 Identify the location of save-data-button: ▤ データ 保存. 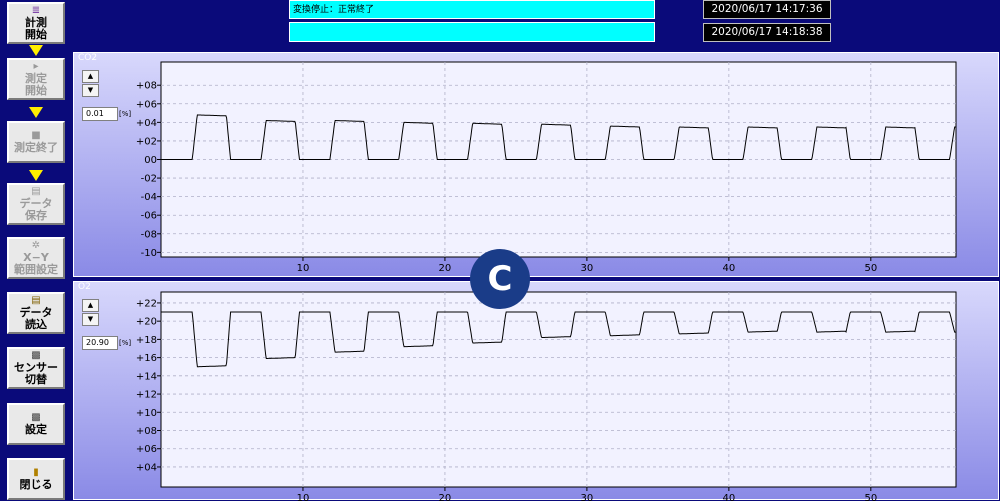
(36, 204).